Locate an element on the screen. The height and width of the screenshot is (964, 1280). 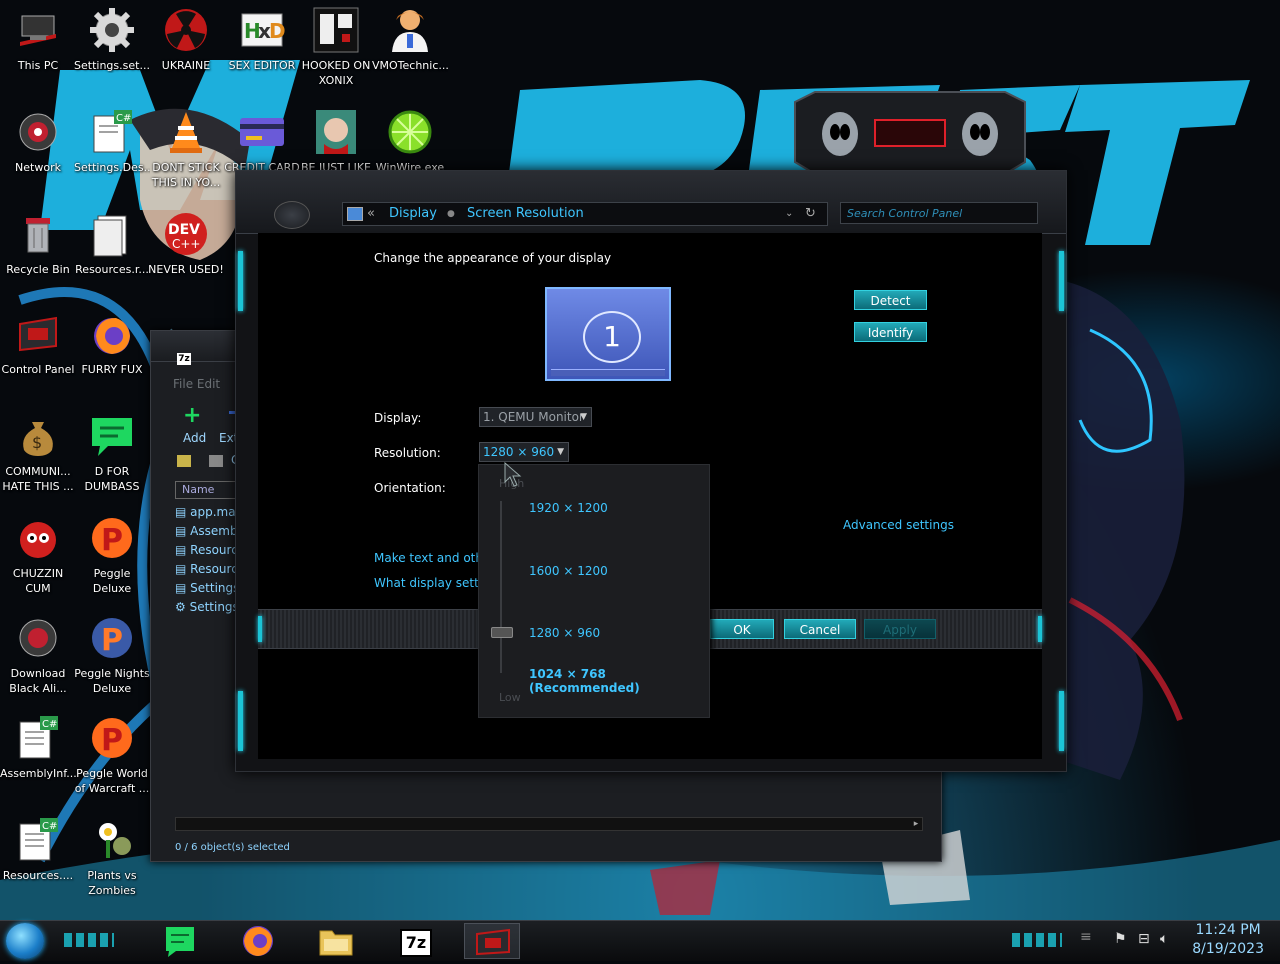
apply-button: Apply is located at coordinates (900, 629).